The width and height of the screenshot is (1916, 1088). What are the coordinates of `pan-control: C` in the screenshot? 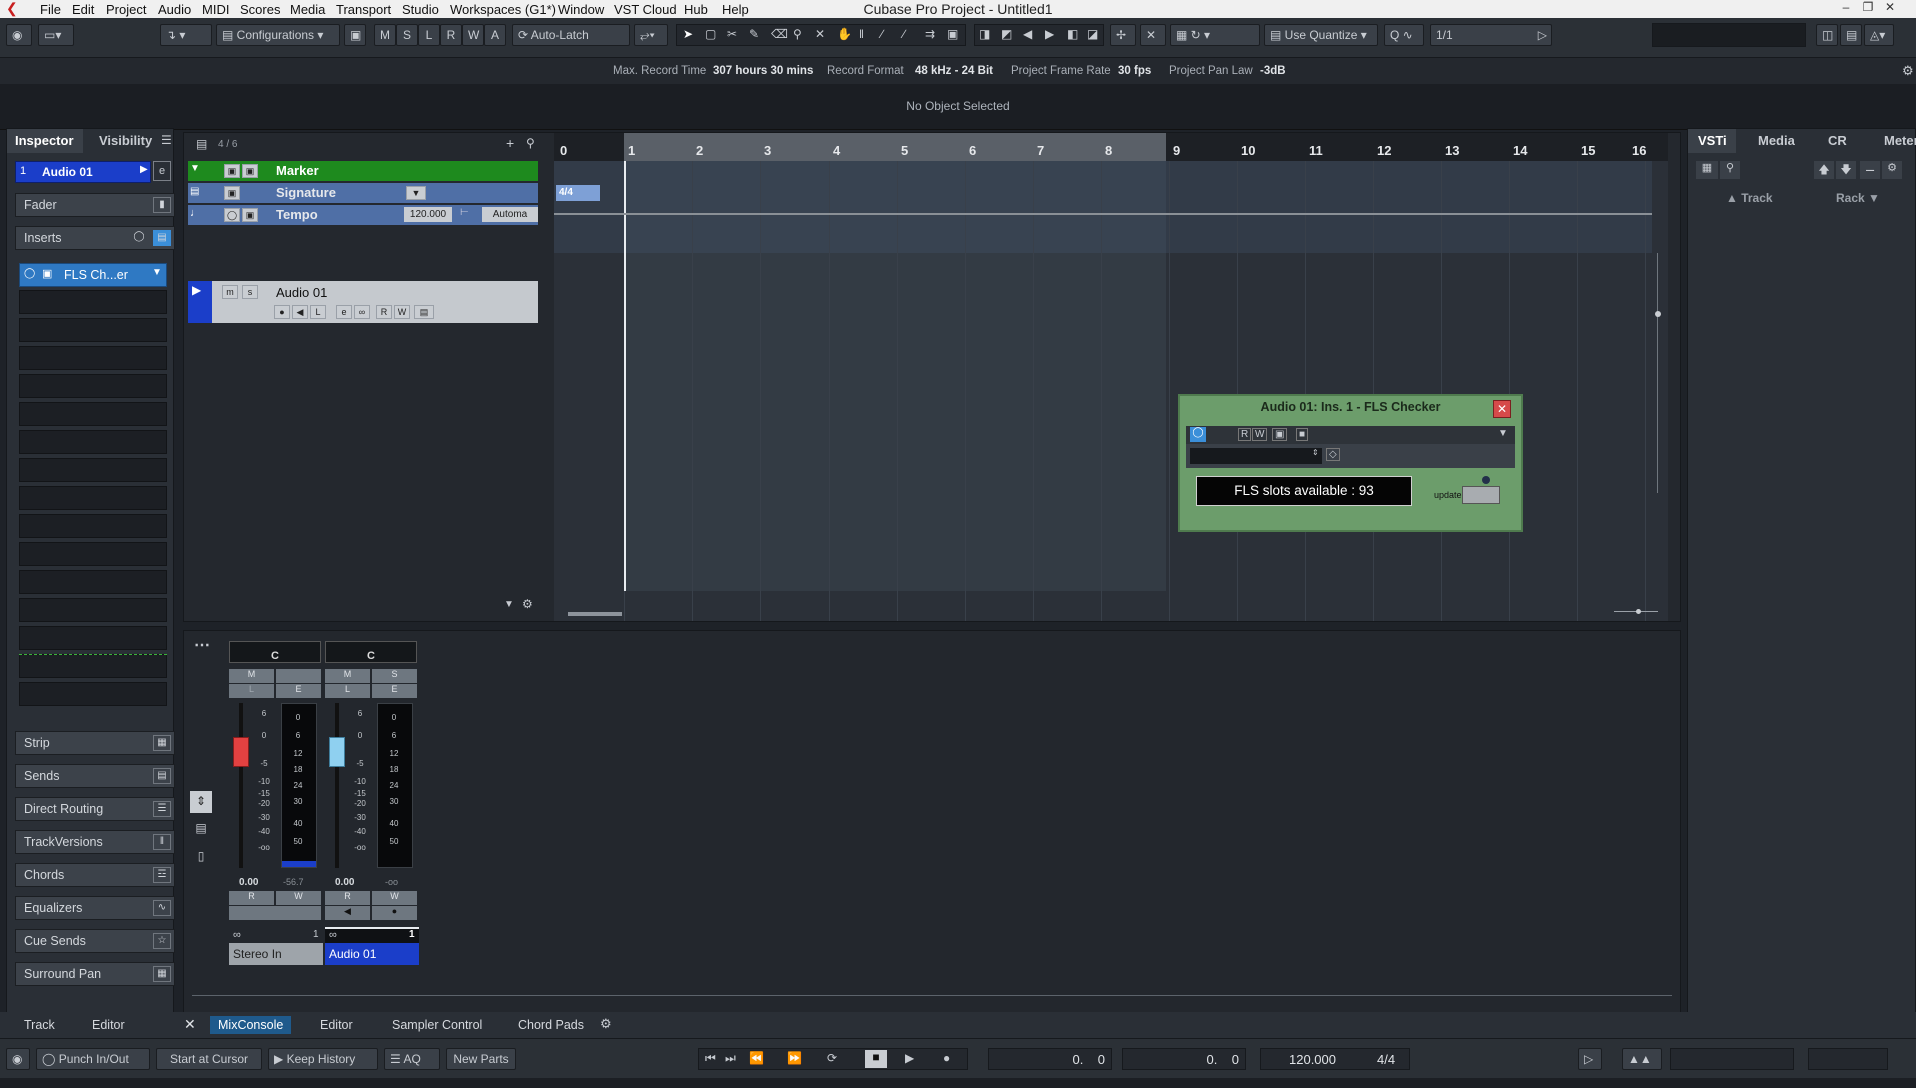 It's located at (371, 652).